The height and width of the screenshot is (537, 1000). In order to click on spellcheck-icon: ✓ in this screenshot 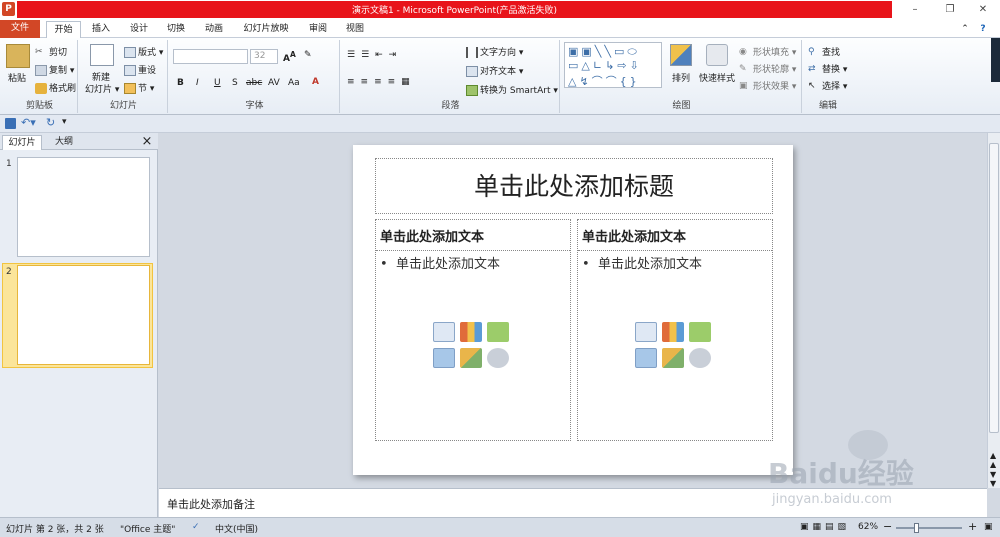, I will do `click(196, 527)`.